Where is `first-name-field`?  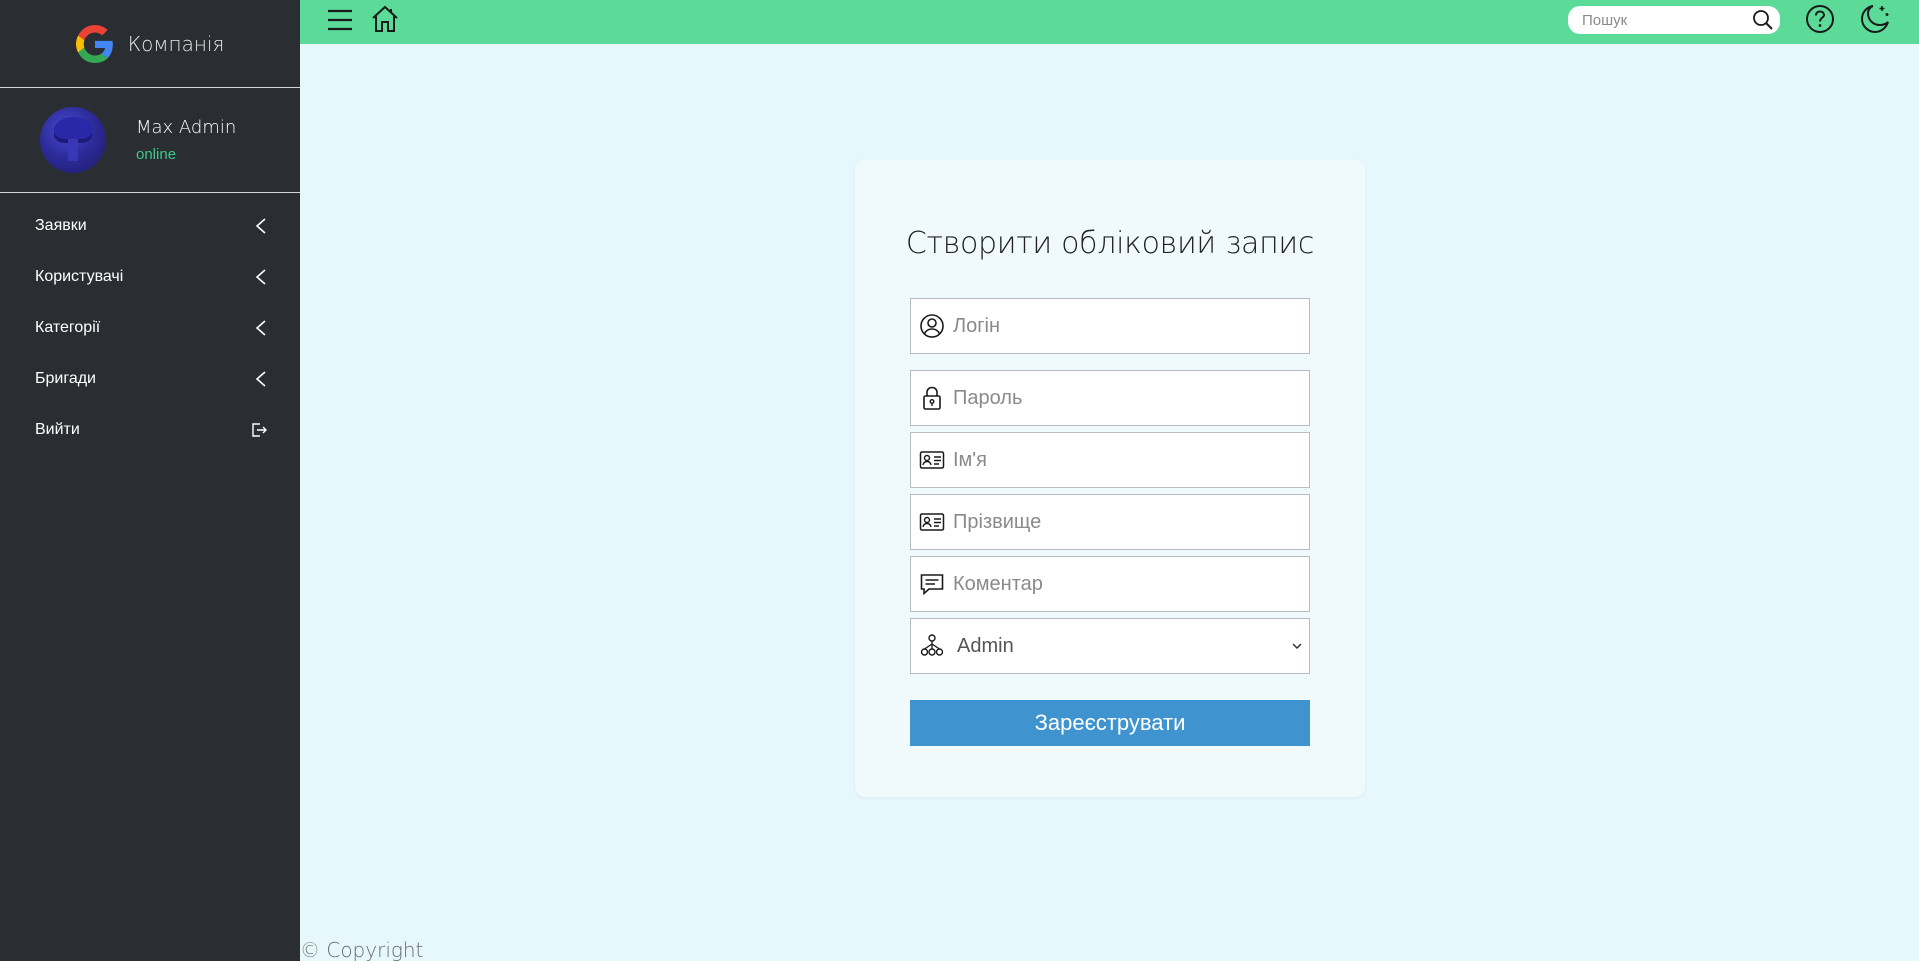
first-name-field is located at coordinates (1110, 460).